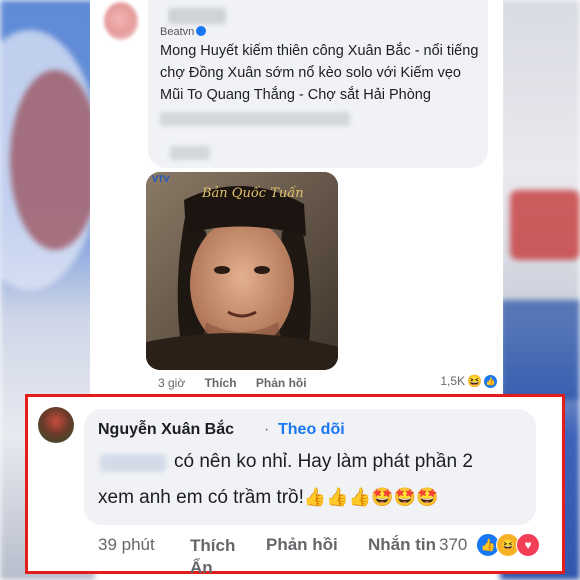 The width and height of the screenshot is (580, 580). Describe the element at coordinates (490, 381) in the screenshot. I see `like-icon: 👍` at that location.